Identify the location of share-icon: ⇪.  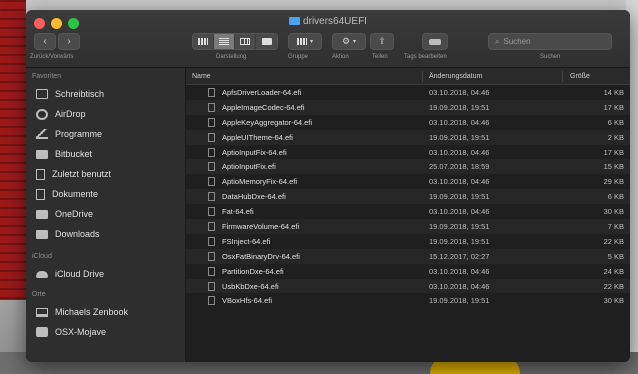
(382, 41).